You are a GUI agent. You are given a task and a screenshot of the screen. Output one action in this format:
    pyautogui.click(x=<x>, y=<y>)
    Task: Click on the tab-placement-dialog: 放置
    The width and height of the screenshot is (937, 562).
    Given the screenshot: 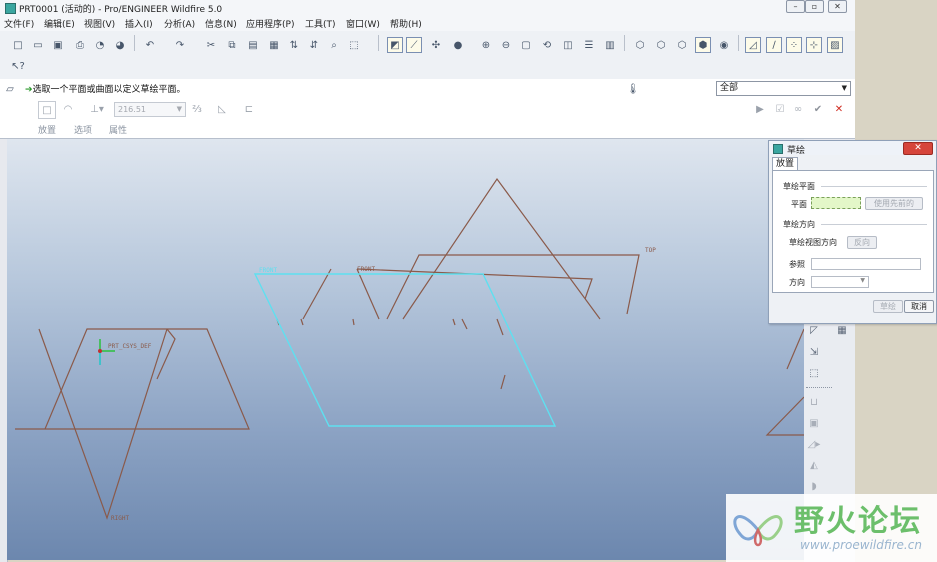 What is the action you would take?
    pyautogui.click(x=785, y=164)
    